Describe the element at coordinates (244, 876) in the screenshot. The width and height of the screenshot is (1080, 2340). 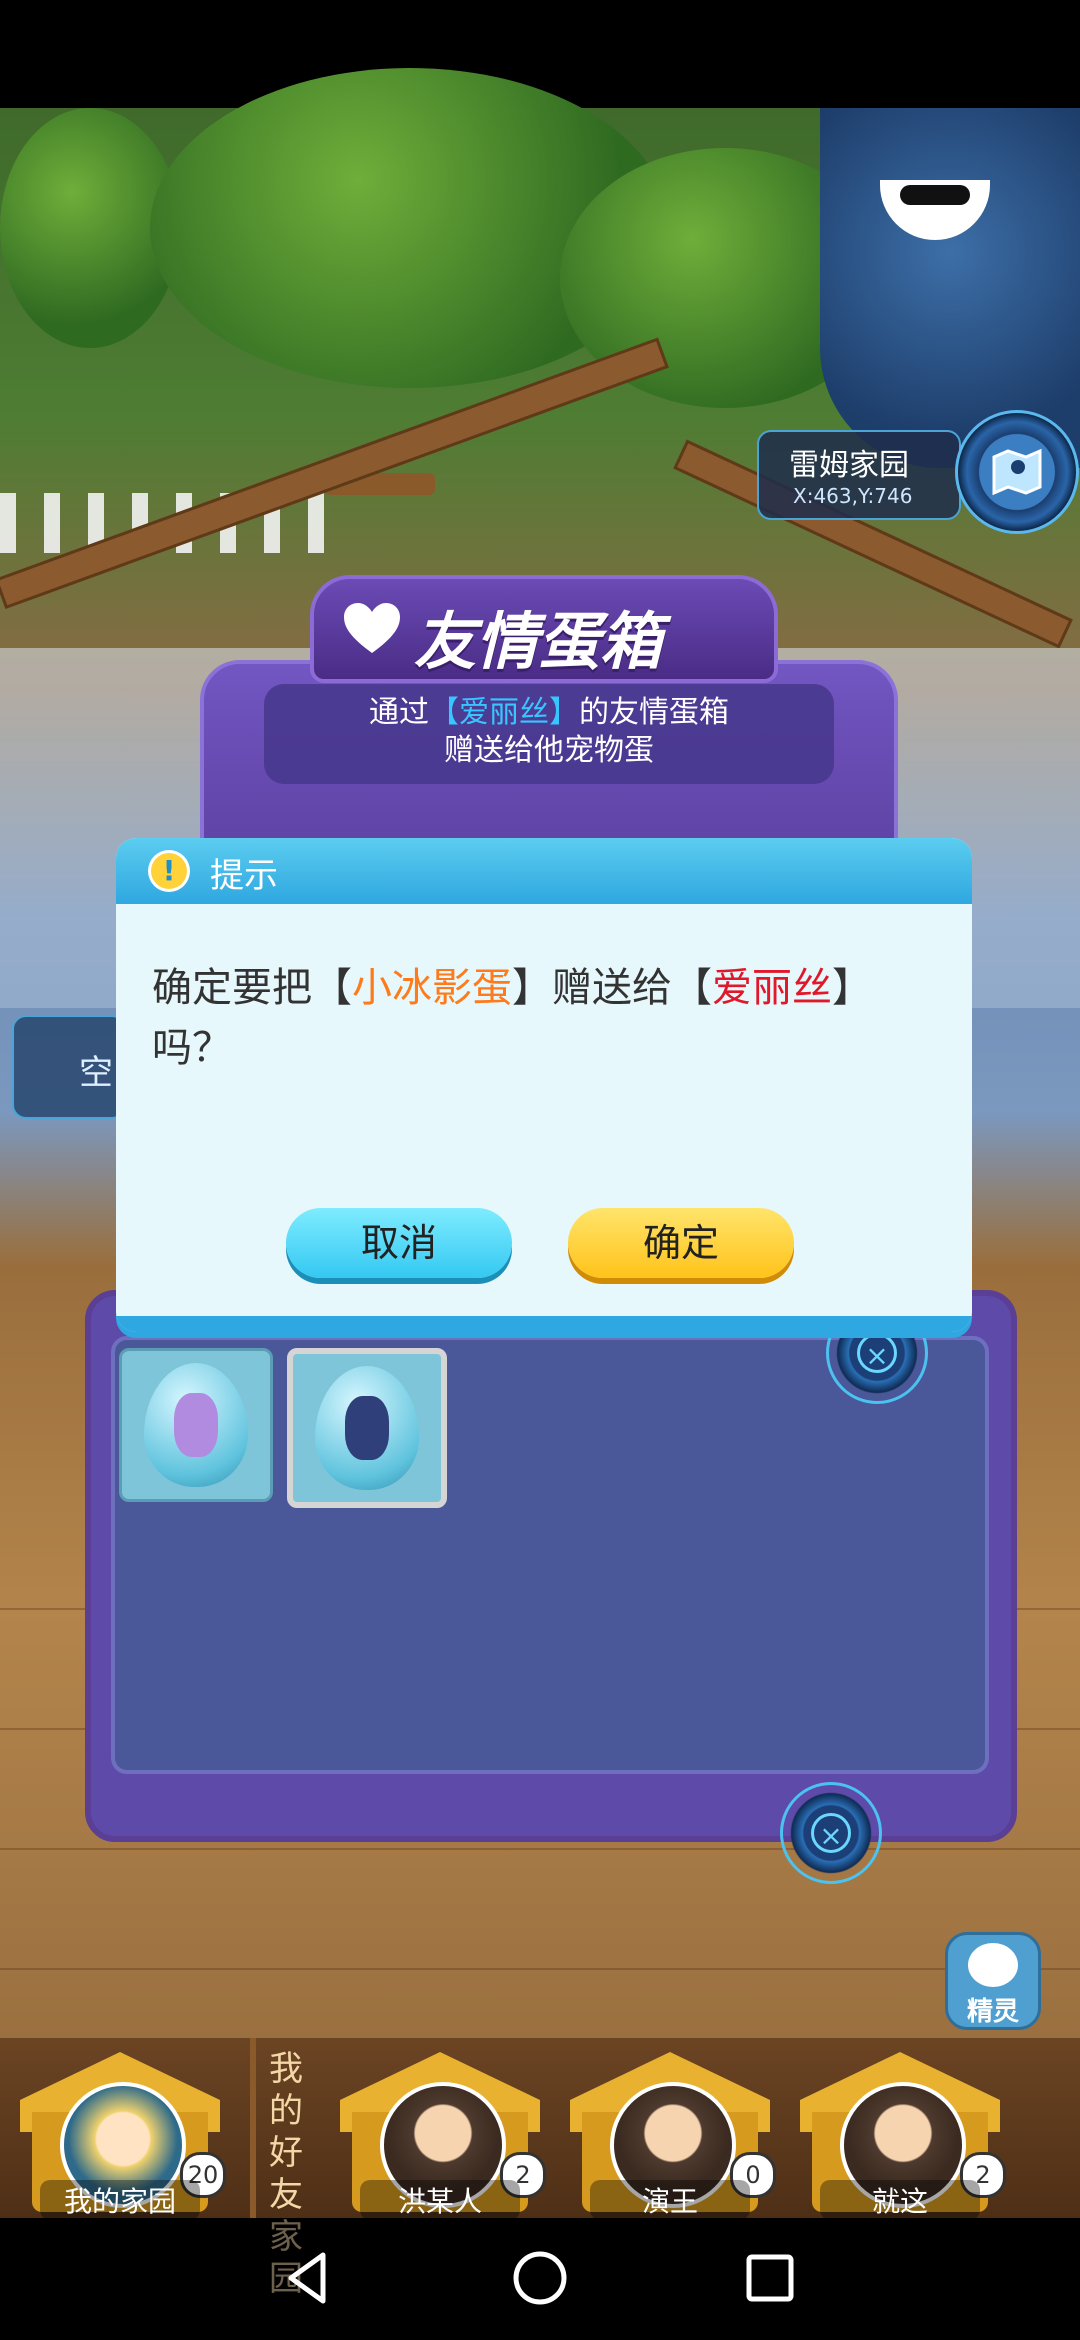
I see `dialog-title: 提示` at that location.